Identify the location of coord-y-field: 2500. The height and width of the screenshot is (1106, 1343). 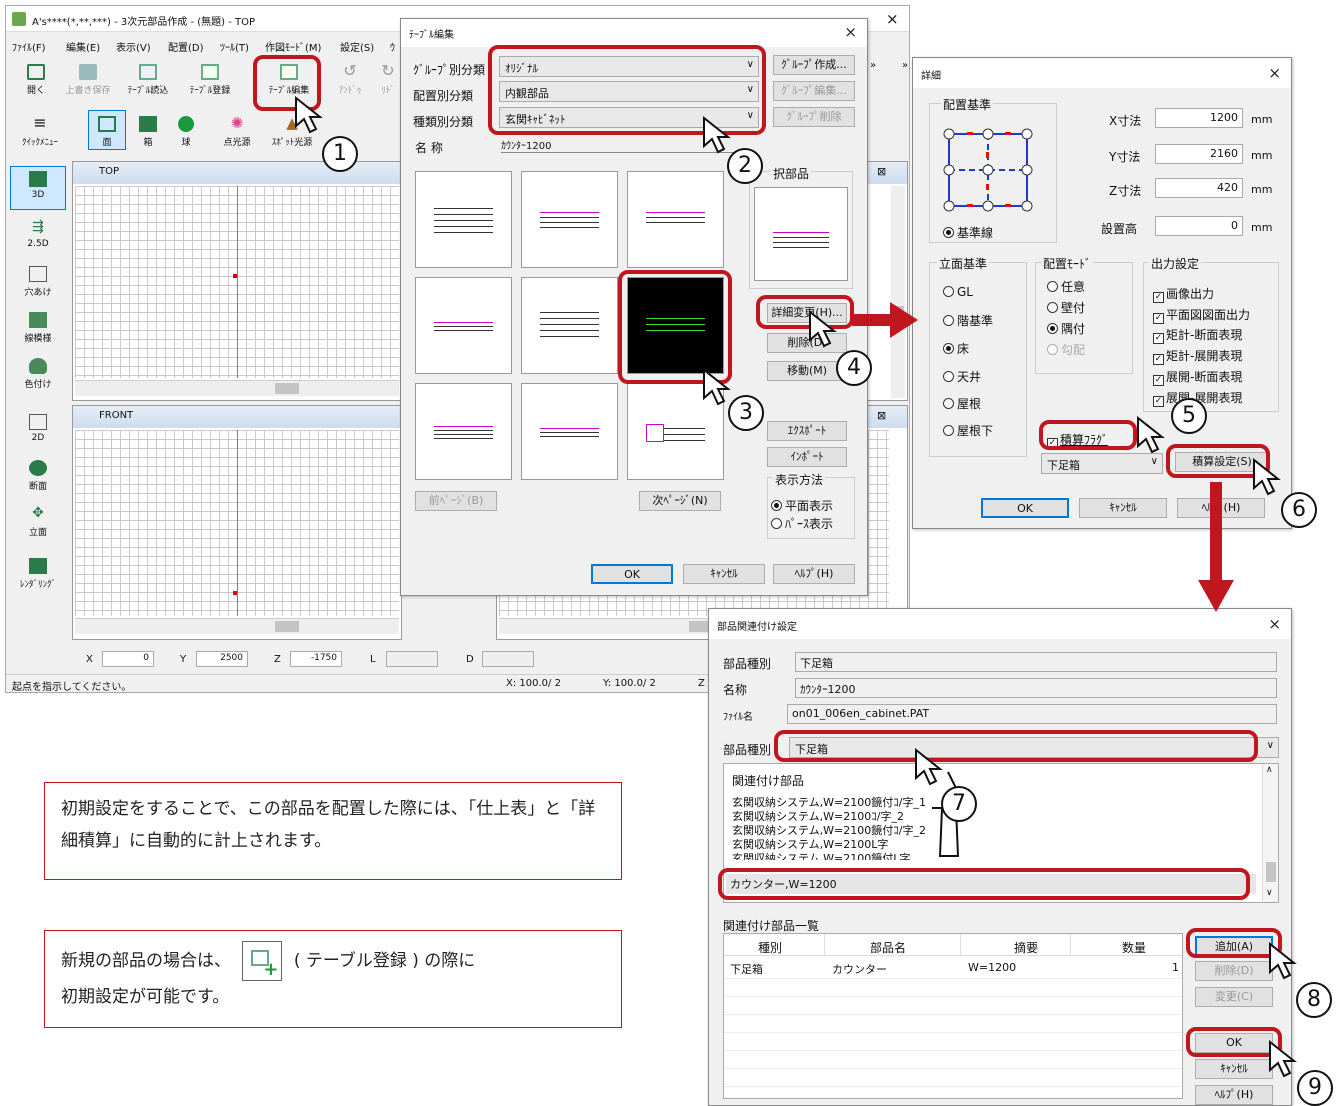
(222, 659).